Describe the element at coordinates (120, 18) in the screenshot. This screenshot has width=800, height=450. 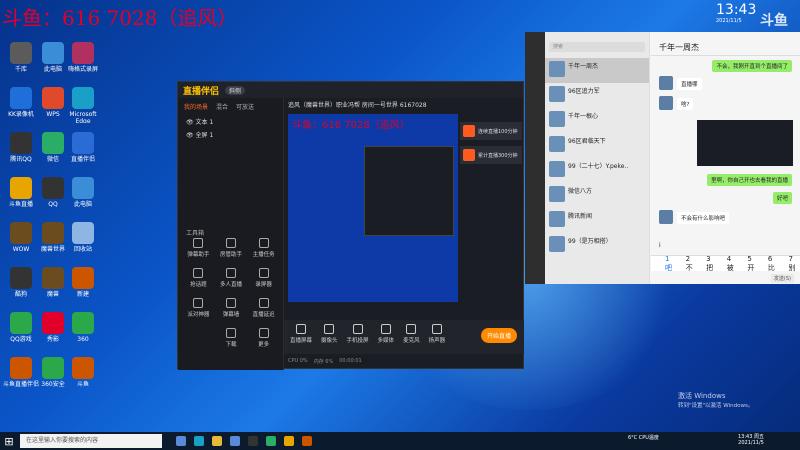
I see `stream-overlay-title: 斗鱼：616 7028（追风）` at that location.